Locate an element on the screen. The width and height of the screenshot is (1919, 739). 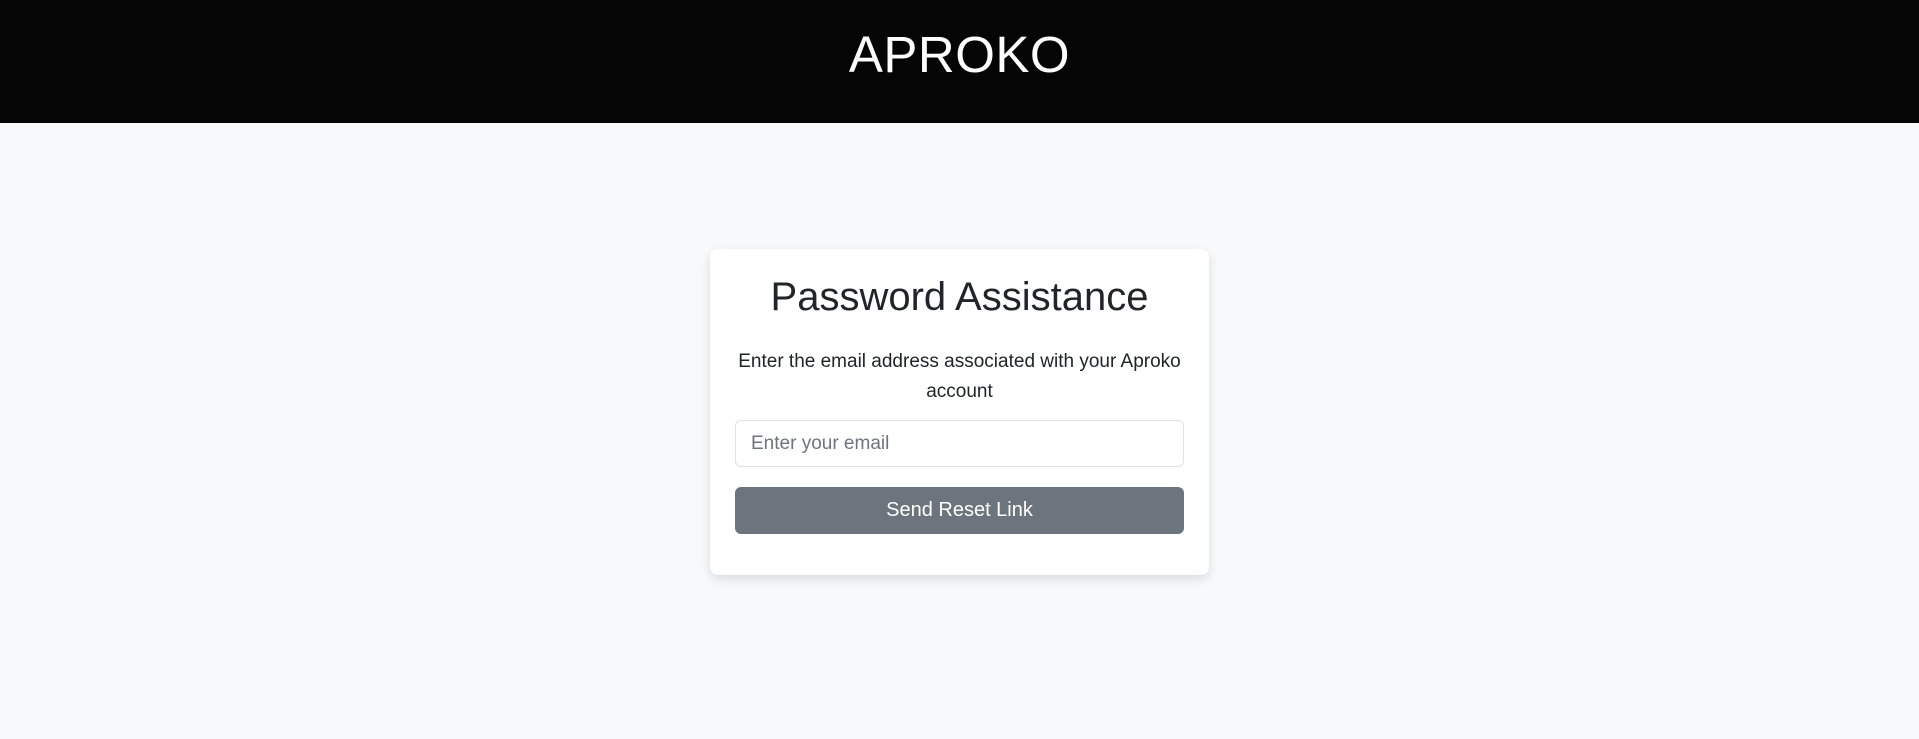
brand-logo-text: APROKO is located at coordinates (959, 54).